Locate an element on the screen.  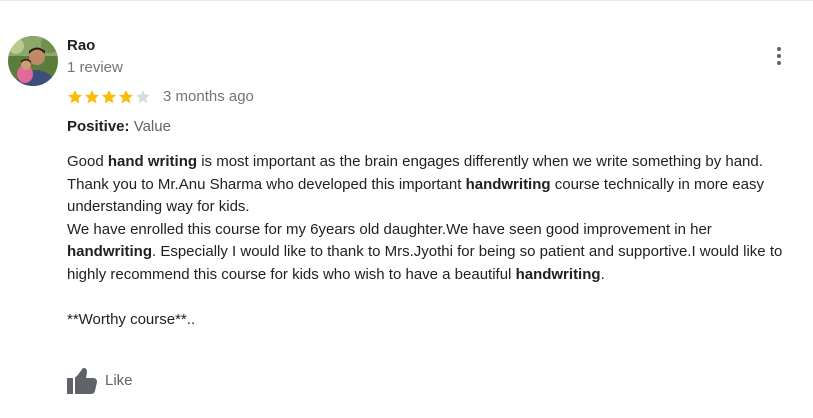
avatar-photo is located at coordinates (33, 61).